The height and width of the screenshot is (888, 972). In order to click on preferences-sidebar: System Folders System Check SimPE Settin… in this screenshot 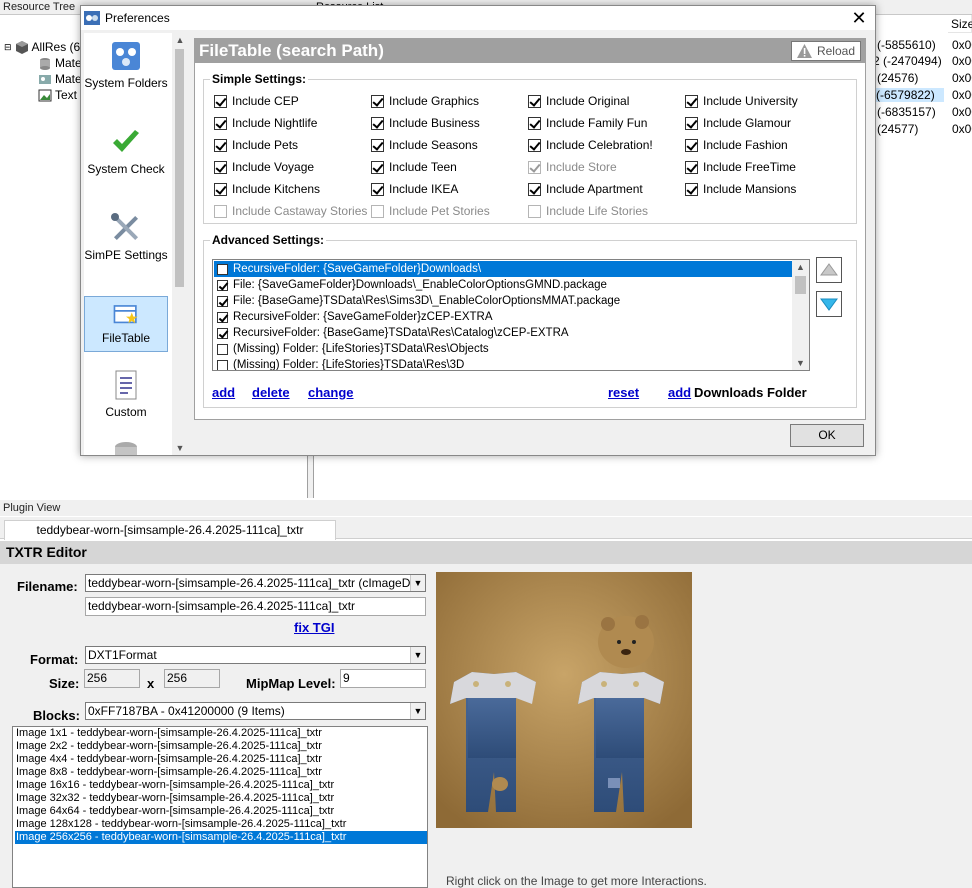, I will do `click(134, 244)`.